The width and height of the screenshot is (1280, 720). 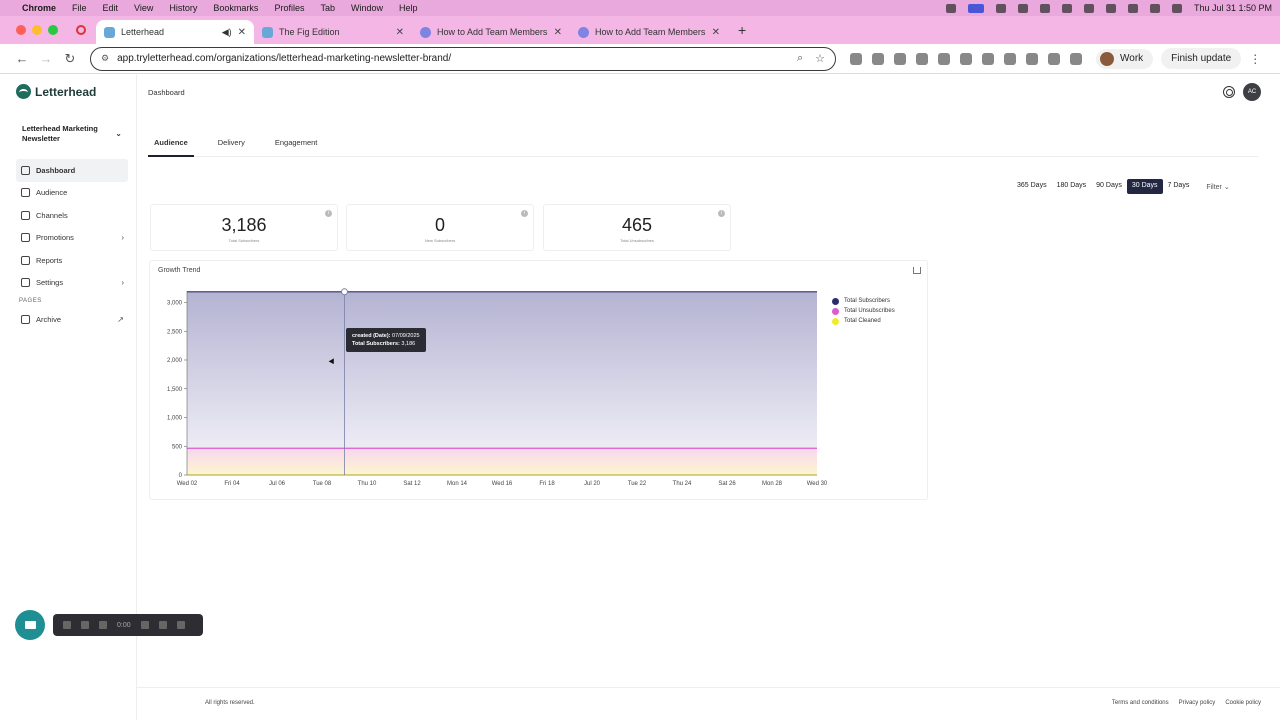 I want to click on menu-history: History, so click(x=183, y=8).